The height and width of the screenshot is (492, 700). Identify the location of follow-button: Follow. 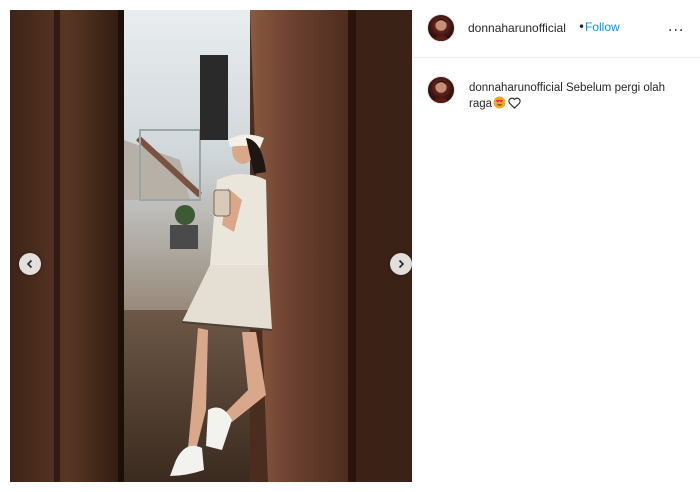
(602, 27).